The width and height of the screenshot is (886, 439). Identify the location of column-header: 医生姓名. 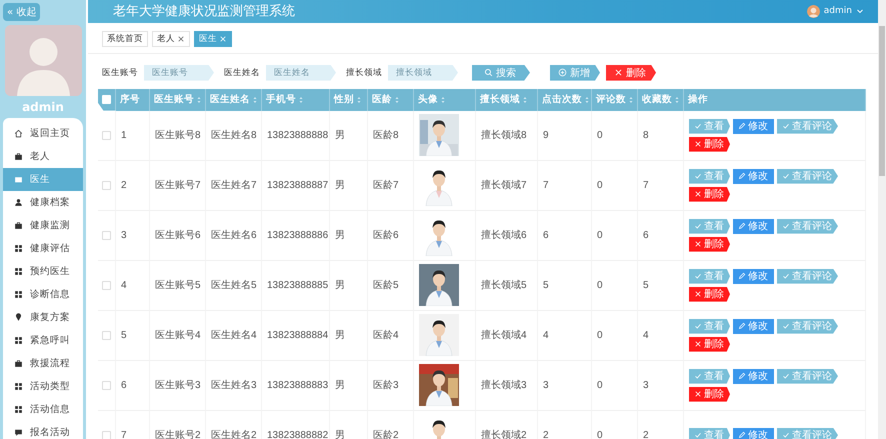
(234, 99).